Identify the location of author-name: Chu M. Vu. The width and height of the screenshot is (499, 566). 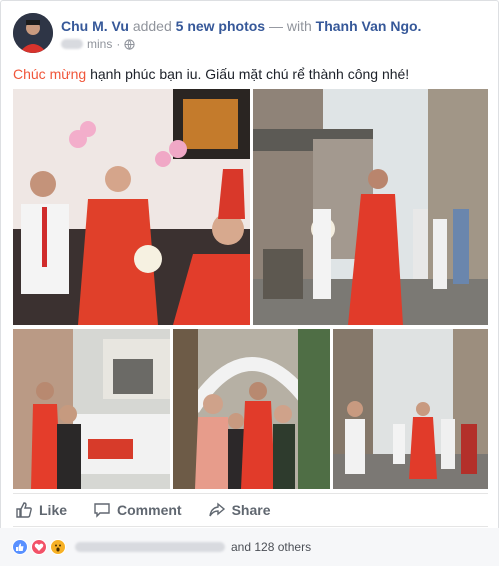
(95, 26).